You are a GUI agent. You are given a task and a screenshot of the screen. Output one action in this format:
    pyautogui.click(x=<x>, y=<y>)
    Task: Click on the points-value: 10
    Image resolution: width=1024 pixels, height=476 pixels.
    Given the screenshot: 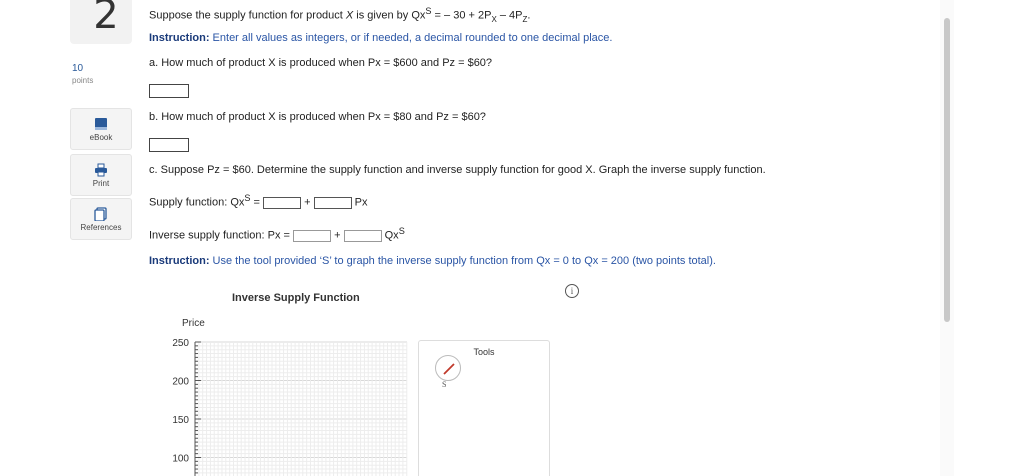 What is the action you would take?
    pyautogui.click(x=78, y=68)
    